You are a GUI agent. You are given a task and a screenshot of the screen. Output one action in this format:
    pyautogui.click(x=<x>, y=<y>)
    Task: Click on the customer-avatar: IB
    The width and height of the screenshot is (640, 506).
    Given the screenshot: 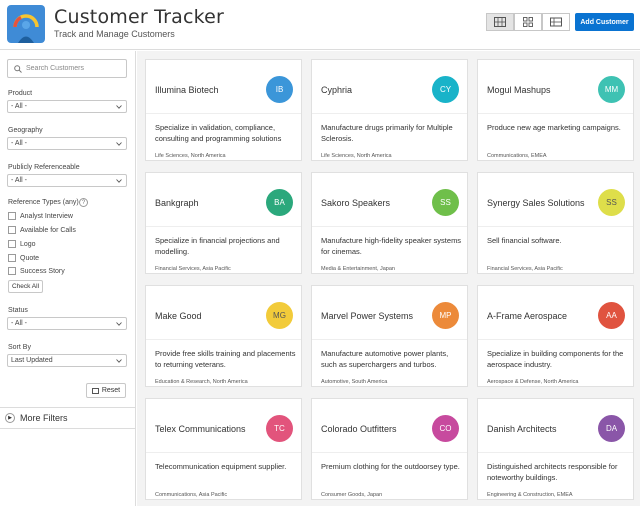 What is the action you would take?
    pyautogui.click(x=279, y=89)
    